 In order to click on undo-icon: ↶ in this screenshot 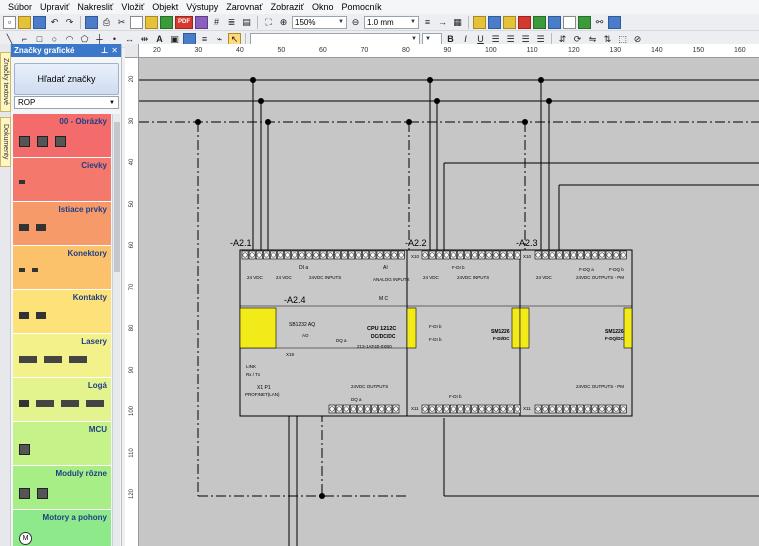, I will do `click(54, 22)`.